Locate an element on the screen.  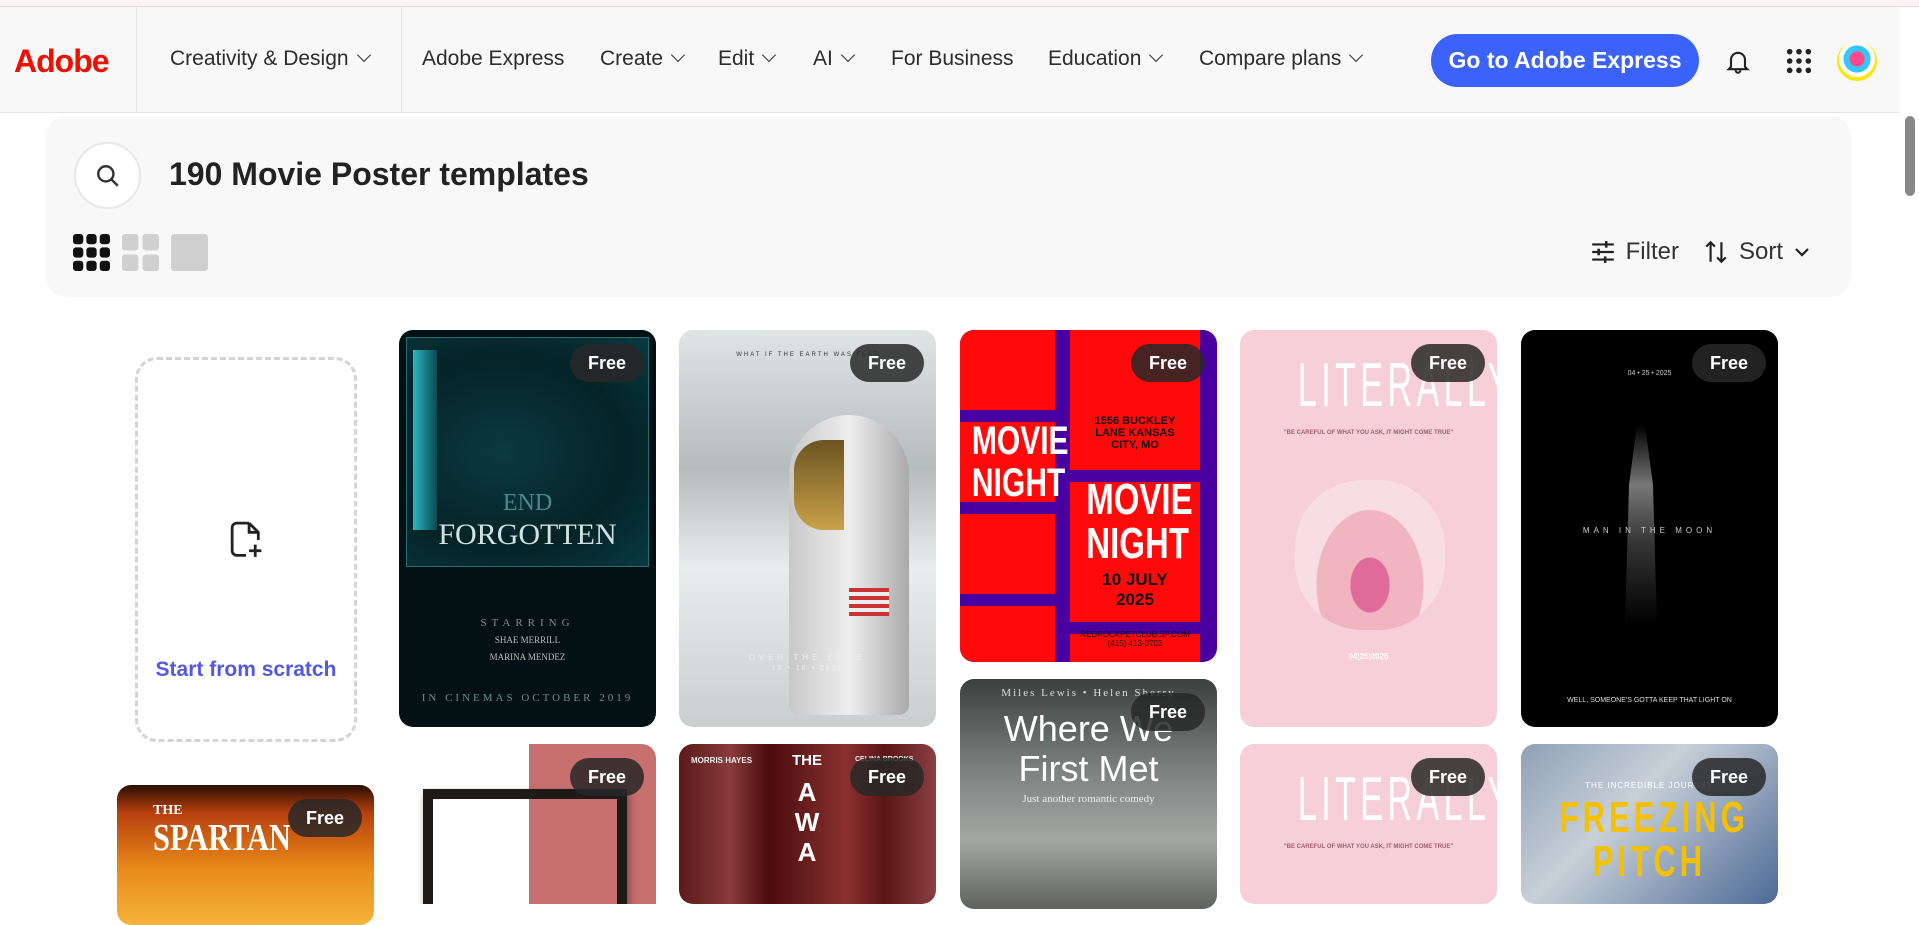
view-size-toggle is located at coordinates (140, 252).